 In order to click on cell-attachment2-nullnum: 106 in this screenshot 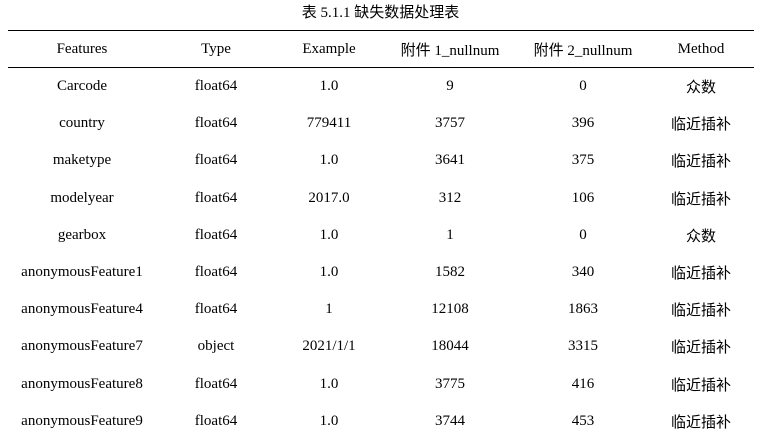, I will do `click(583, 197)`.